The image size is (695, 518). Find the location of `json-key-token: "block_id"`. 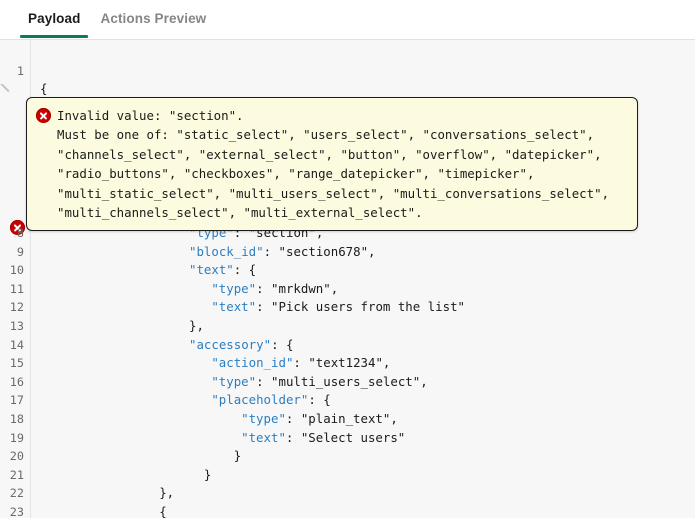

json-key-token: "block_id" is located at coordinates (226, 251).